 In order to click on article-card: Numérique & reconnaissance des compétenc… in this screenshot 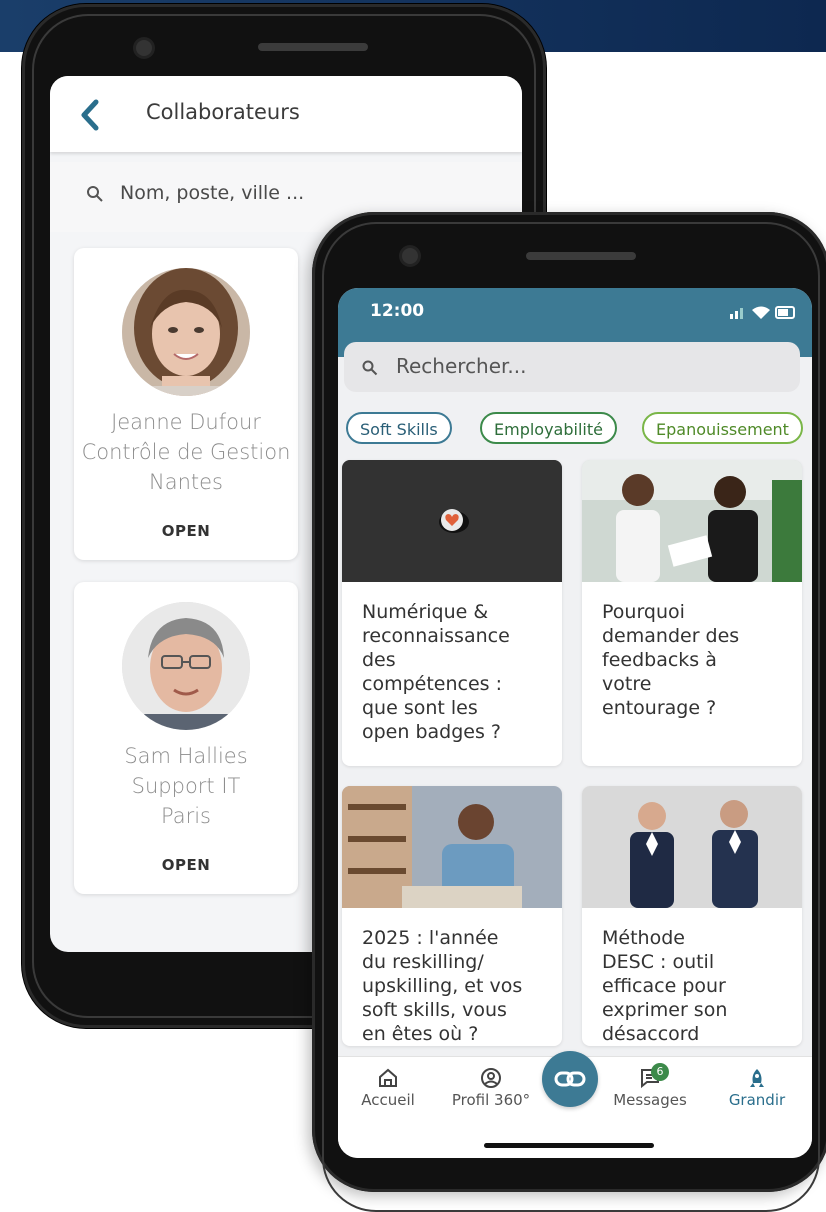, I will do `click(452, 613)`.